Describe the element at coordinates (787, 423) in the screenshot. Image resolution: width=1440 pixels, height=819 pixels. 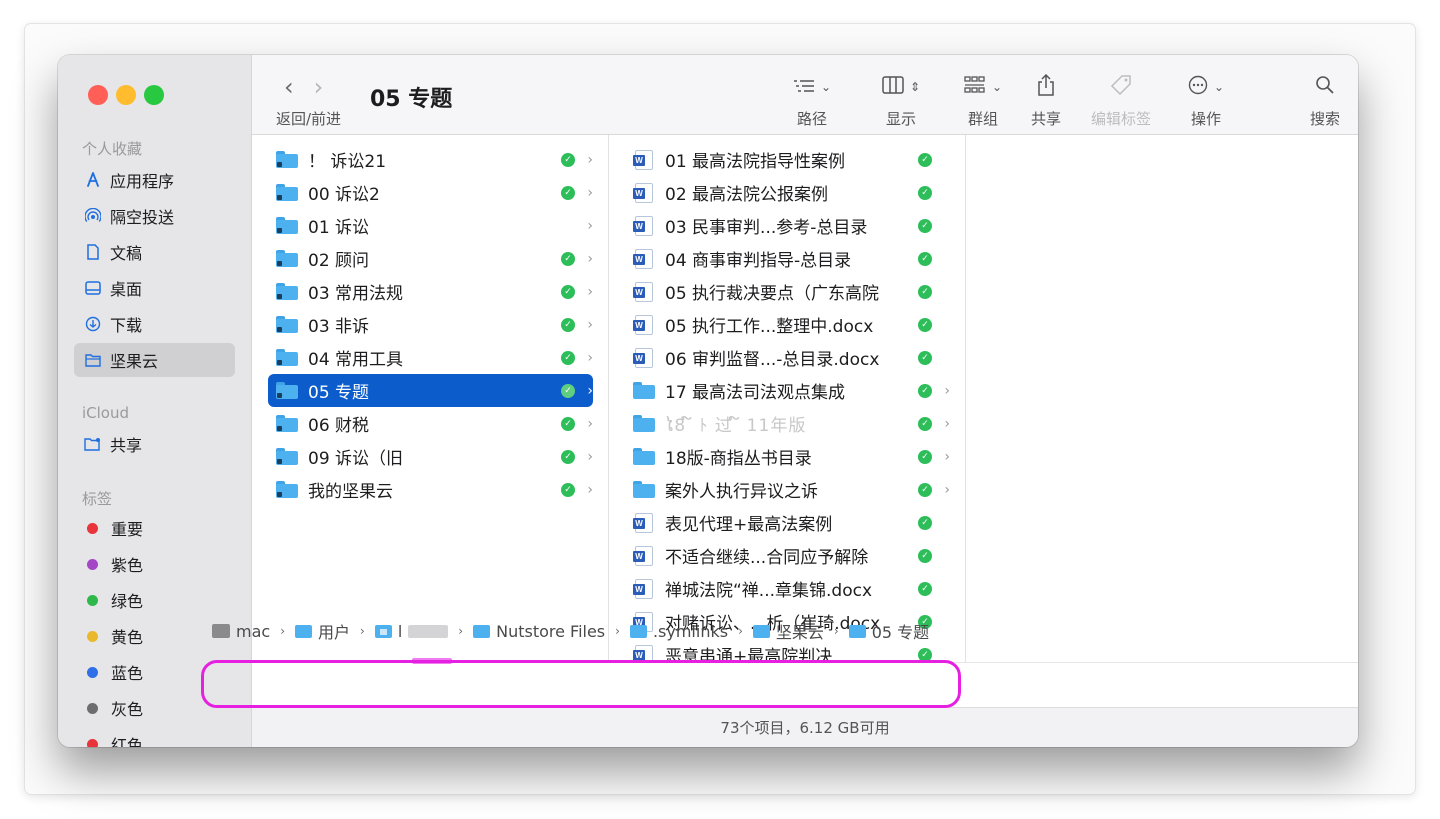
I see `folder-row: ໄ8 ໌ ﾄ 过 ໌ 11年版 ✓ ›` at that location.